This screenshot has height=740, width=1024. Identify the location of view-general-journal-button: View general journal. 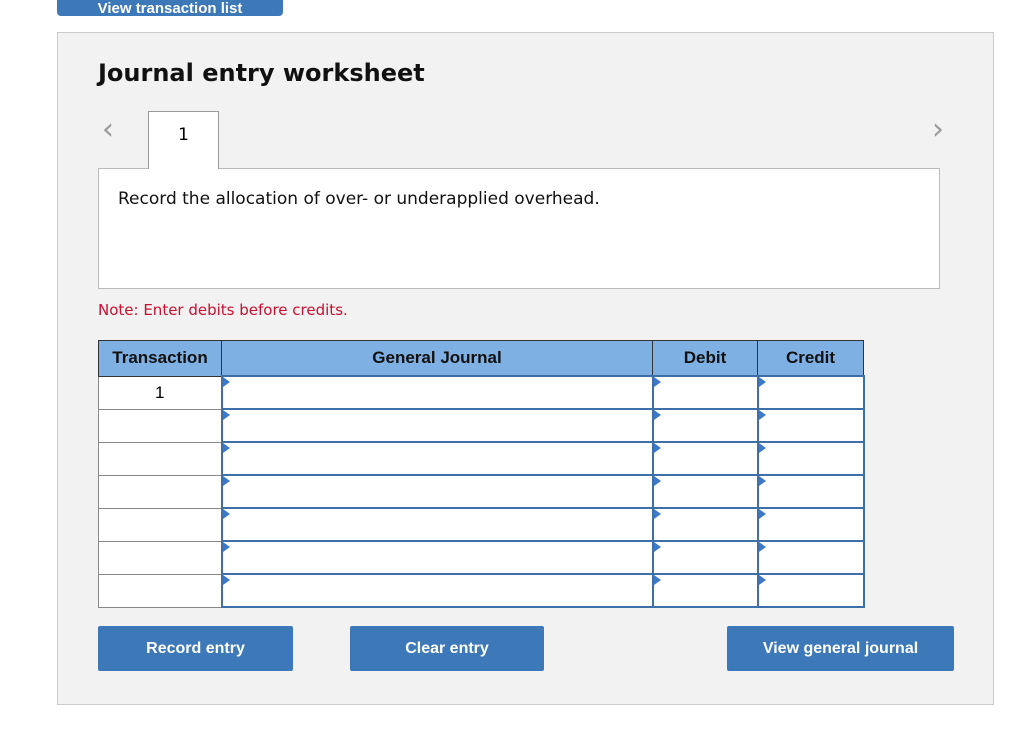
(840, 648).